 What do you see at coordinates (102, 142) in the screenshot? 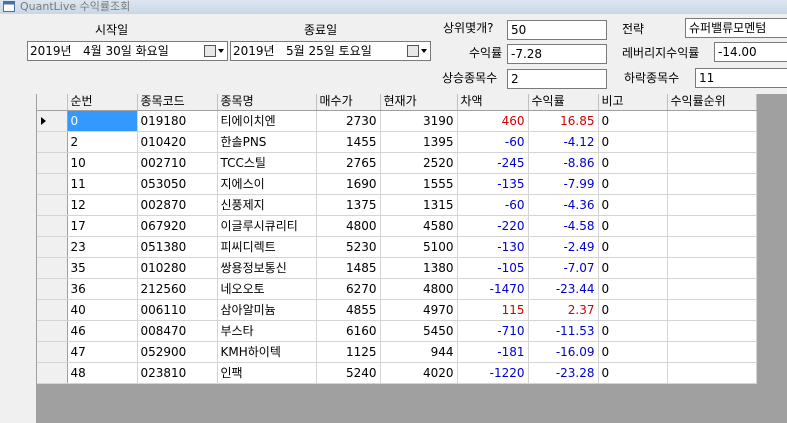
I see `cell-no: 2` at bounding box center [102, 142].